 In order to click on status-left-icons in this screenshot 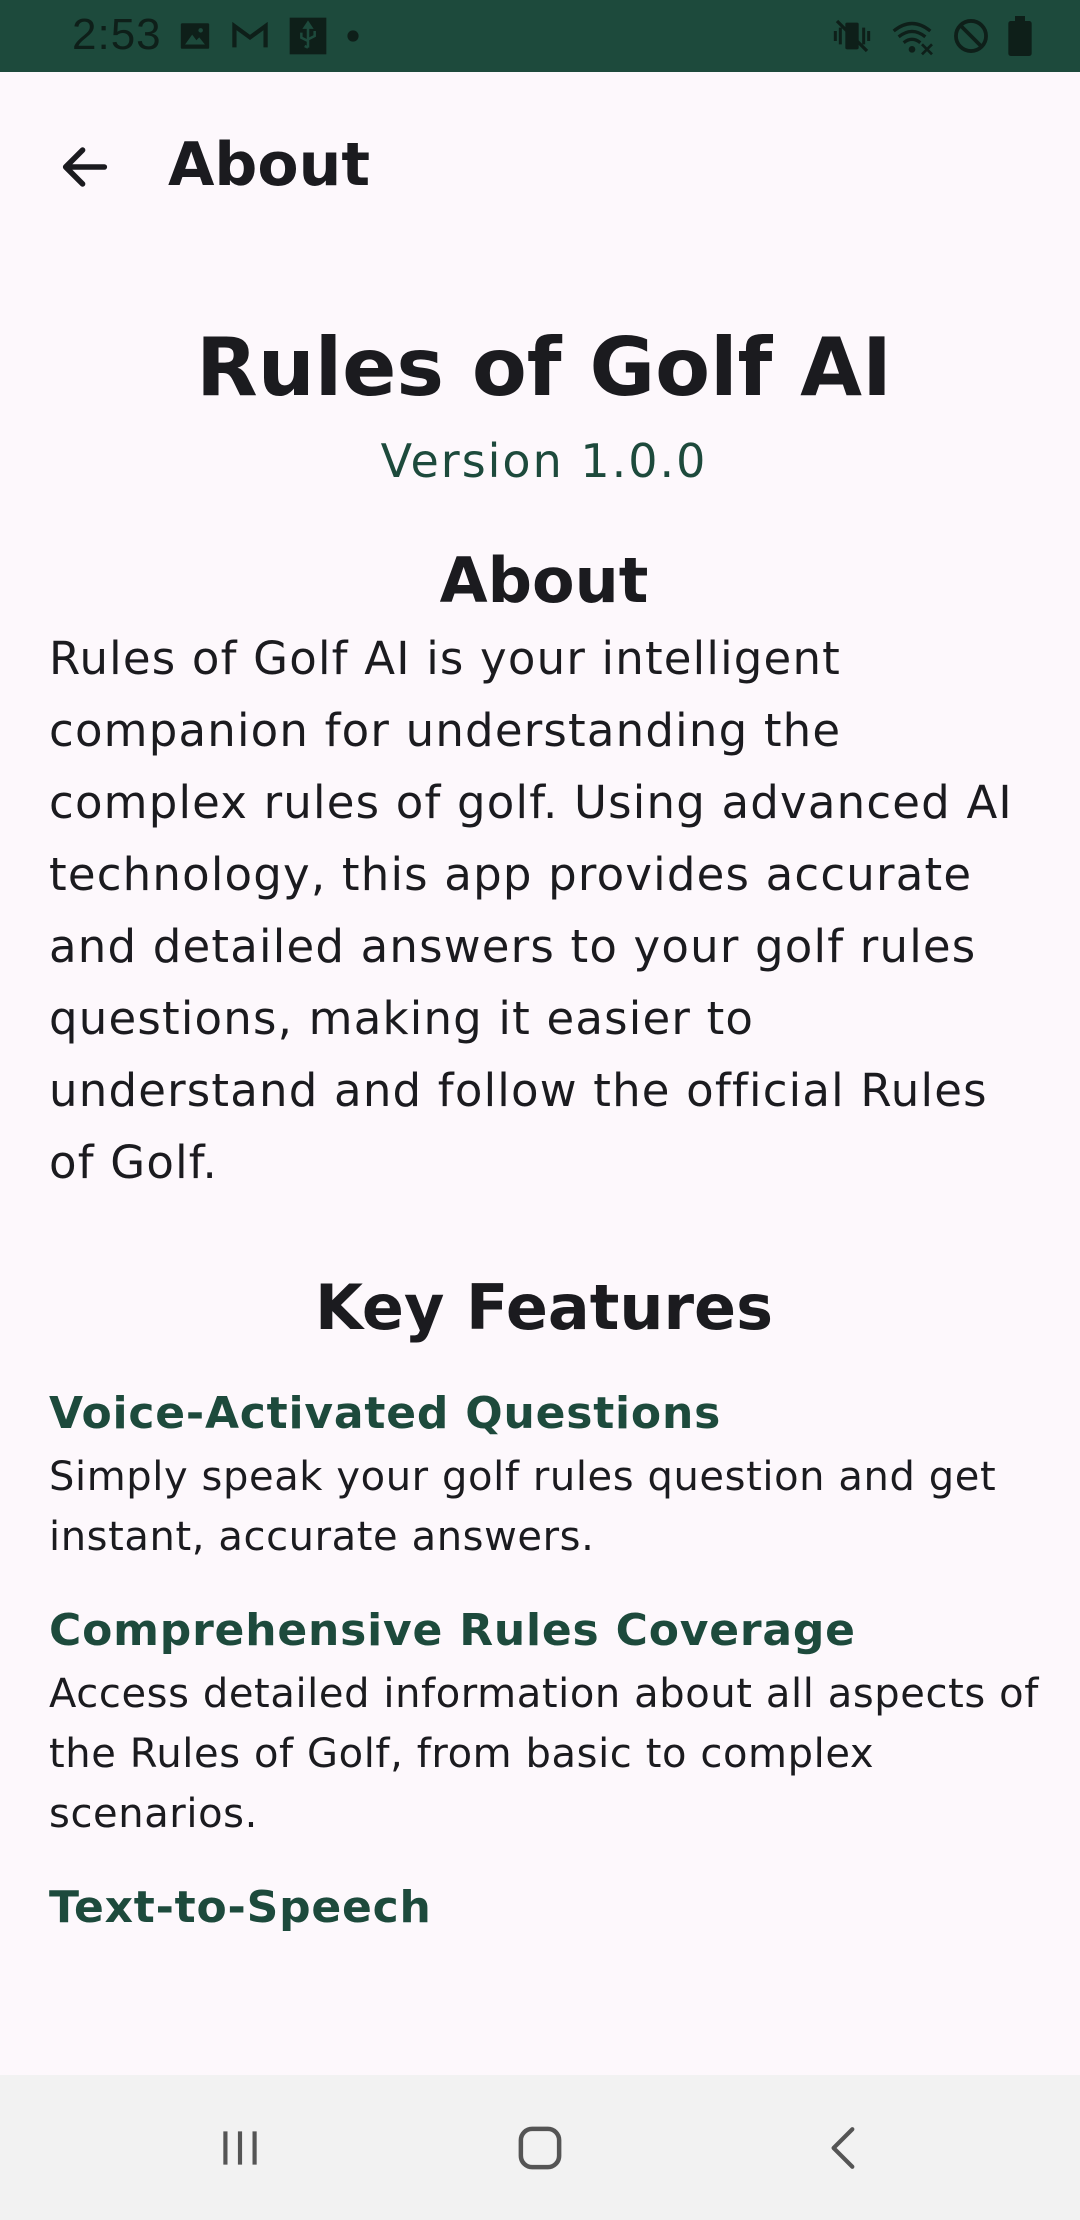, I will do `click(269, 36)`.